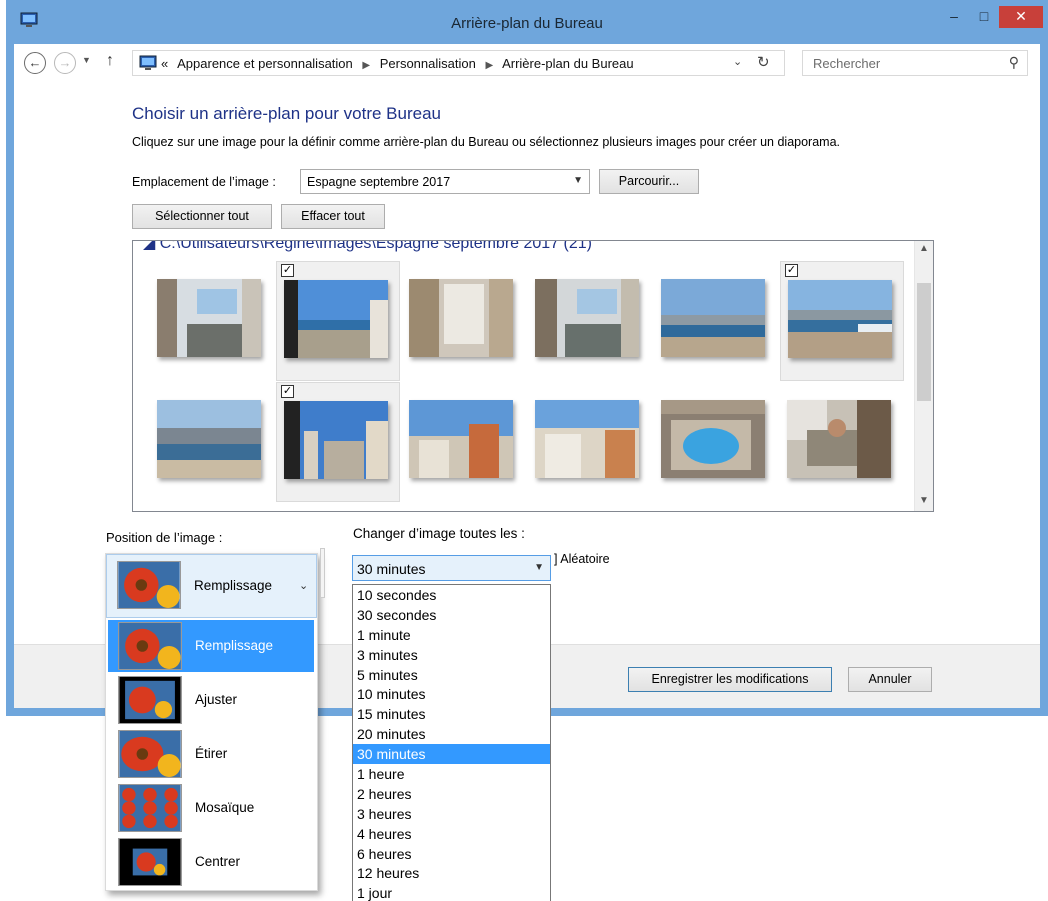 The height and width of the screenshot is (901, 1048). I want to click on save-changes-button: Enregistrer les modifications, so click(730, 679).